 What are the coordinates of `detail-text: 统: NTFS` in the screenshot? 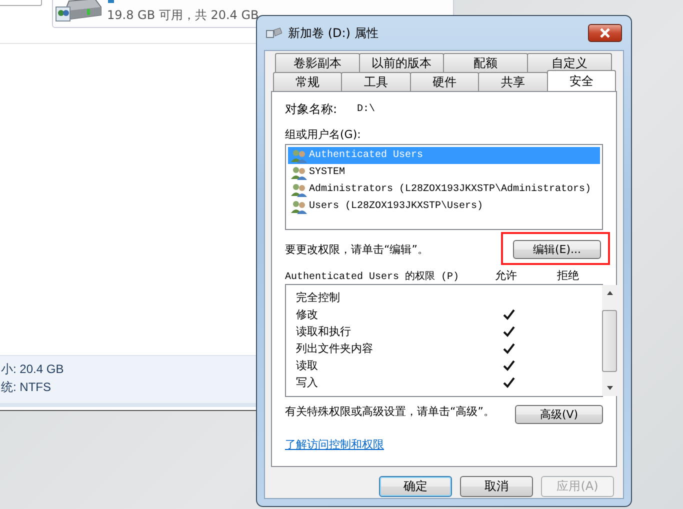 It's located at (26, 387).